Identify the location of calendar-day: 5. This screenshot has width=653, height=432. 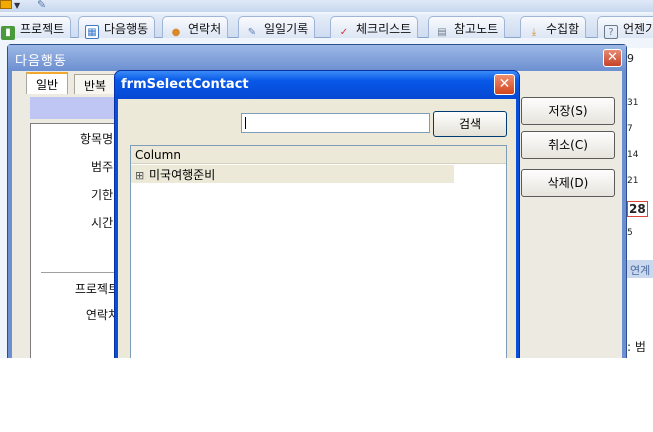
(630, 233).